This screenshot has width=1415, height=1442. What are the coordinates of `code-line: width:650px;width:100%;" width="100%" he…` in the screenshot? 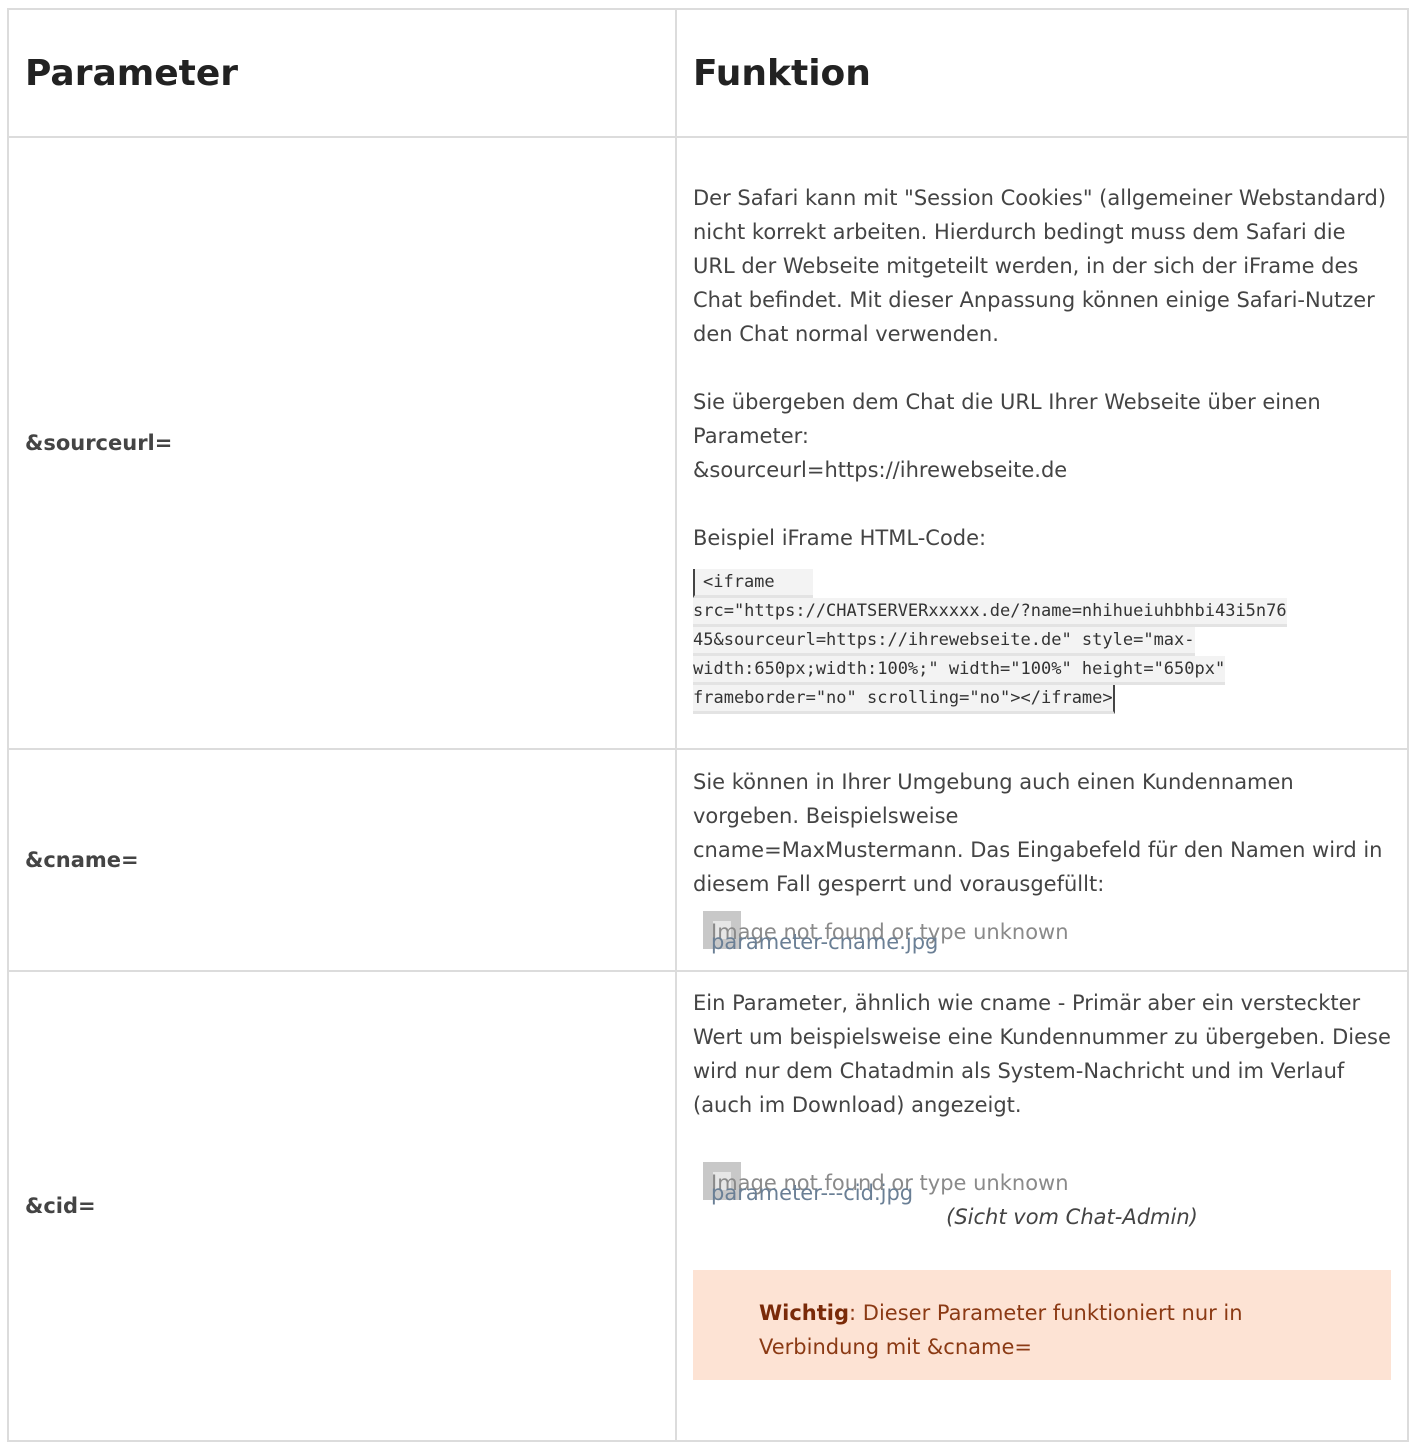 It's located at (959, 670).